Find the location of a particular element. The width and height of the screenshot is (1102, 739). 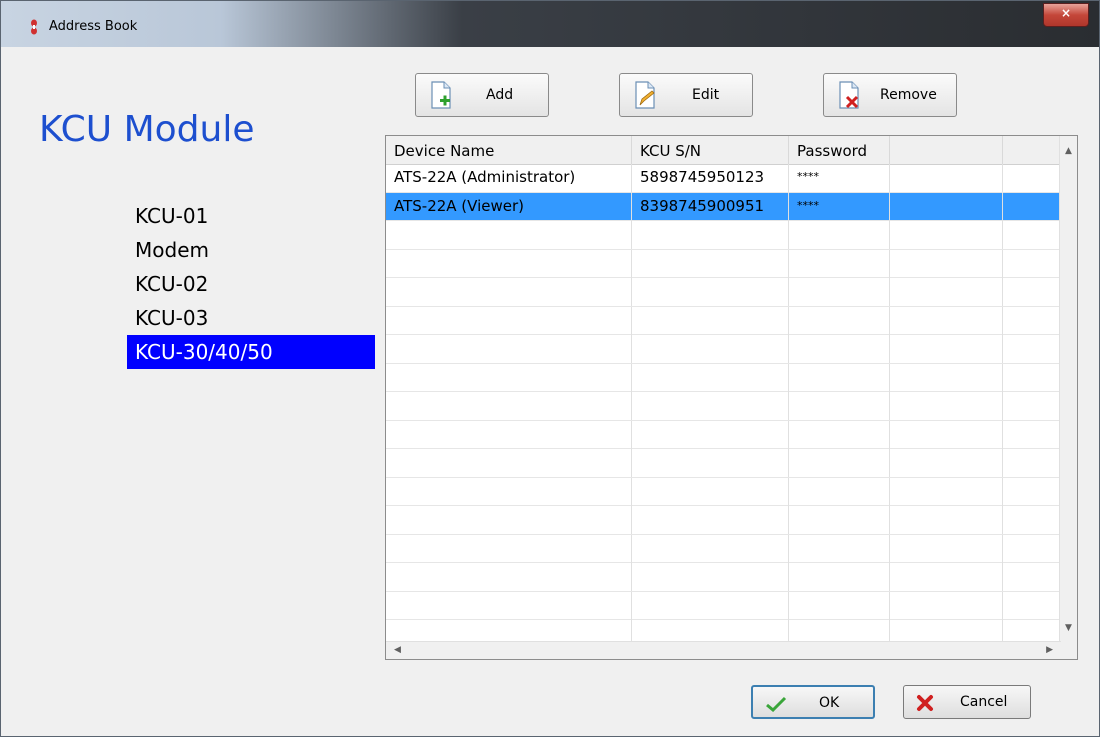

ok-button: OK is located at coordinates (813, 702).